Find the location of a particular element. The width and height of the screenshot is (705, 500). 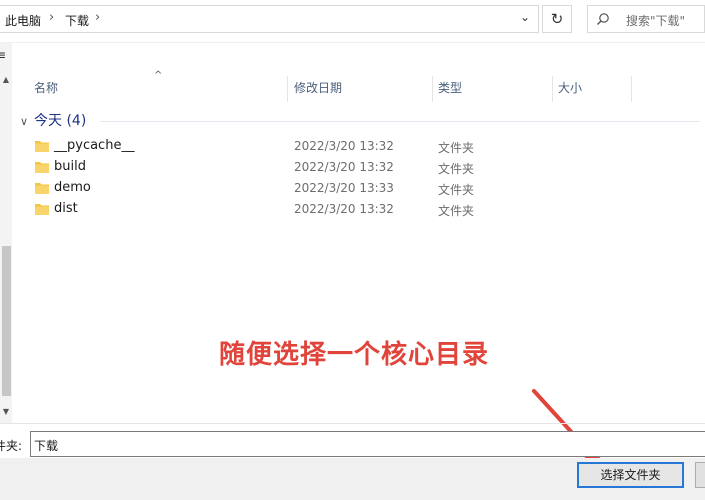

group-divider is located at coordinates (400, 121).